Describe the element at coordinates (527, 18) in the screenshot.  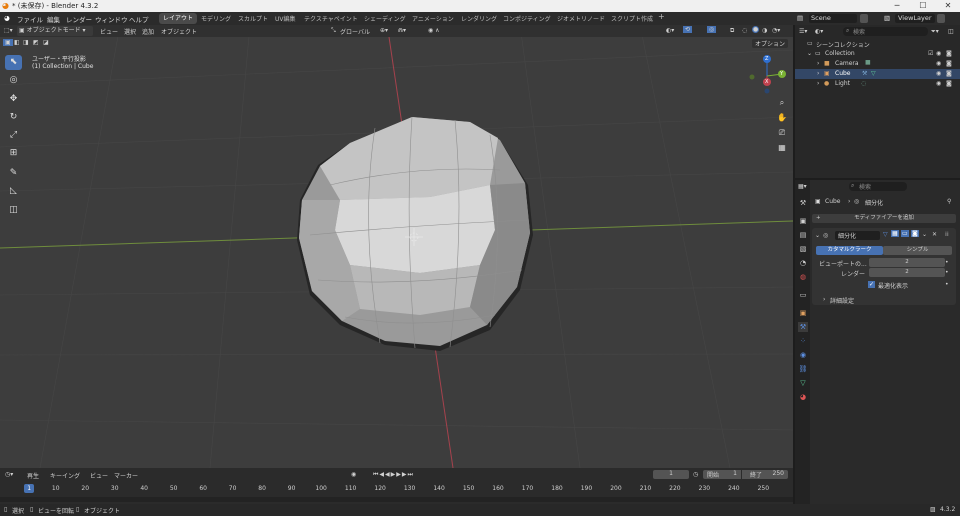
I see `tab-compositing: コンポジティング` at that location.